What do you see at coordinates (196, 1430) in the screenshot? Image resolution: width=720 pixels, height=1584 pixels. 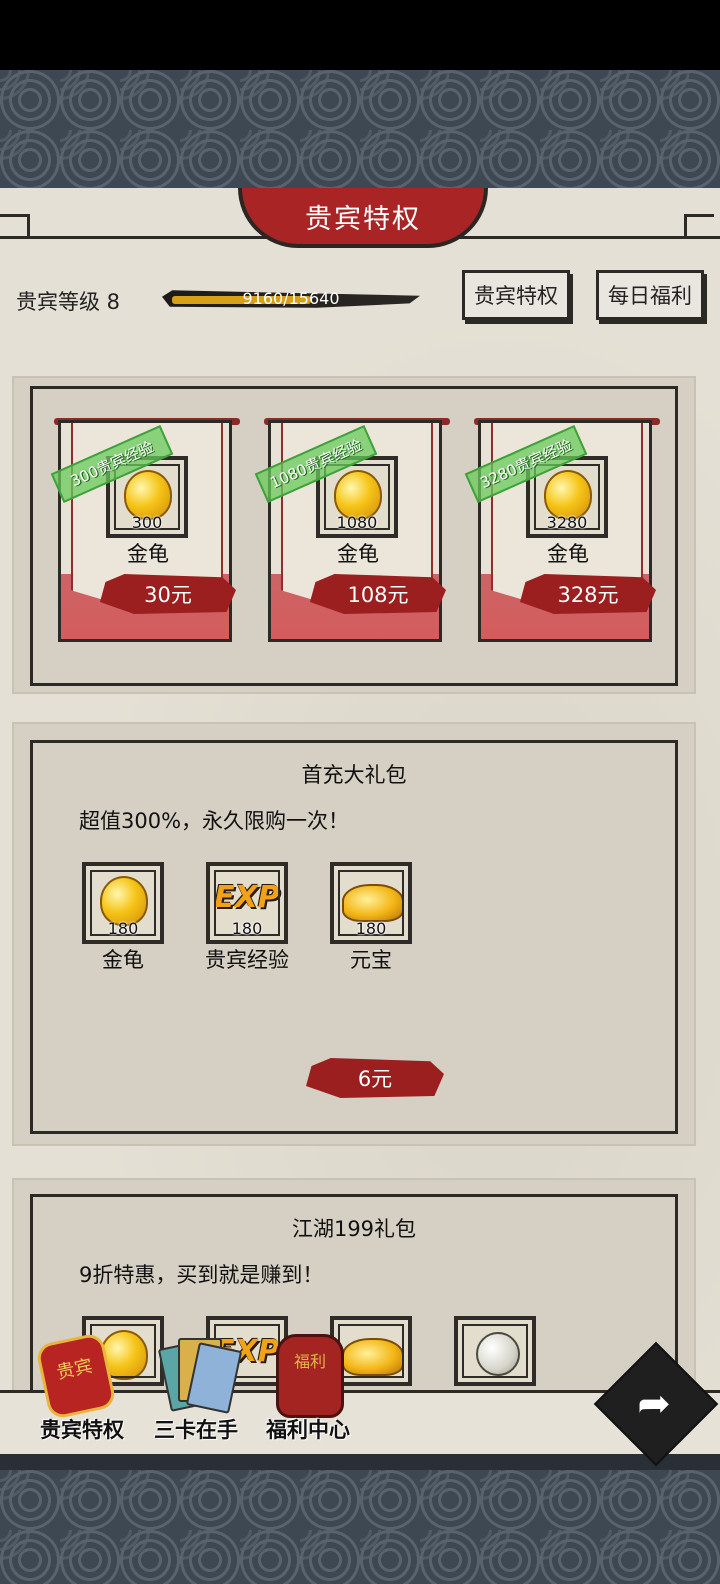 I see `nav-label: 三卡在手` at bounding box center [196, 1430].